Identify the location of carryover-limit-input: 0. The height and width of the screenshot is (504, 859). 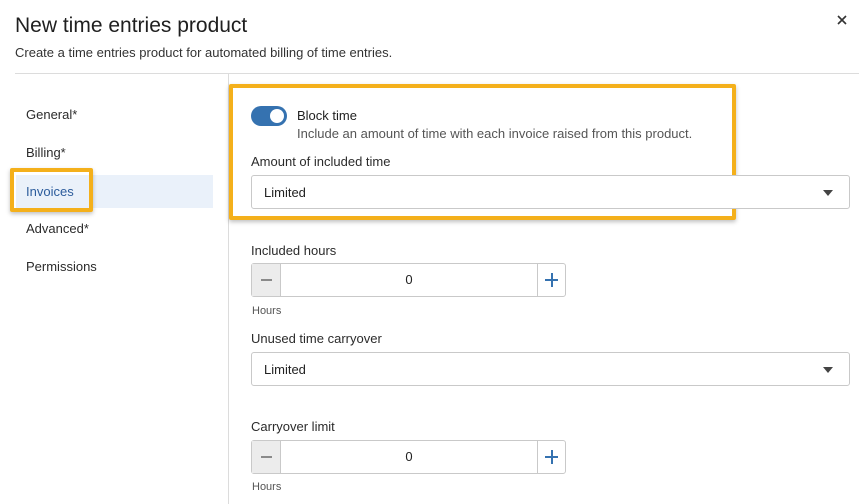
(409, 457).